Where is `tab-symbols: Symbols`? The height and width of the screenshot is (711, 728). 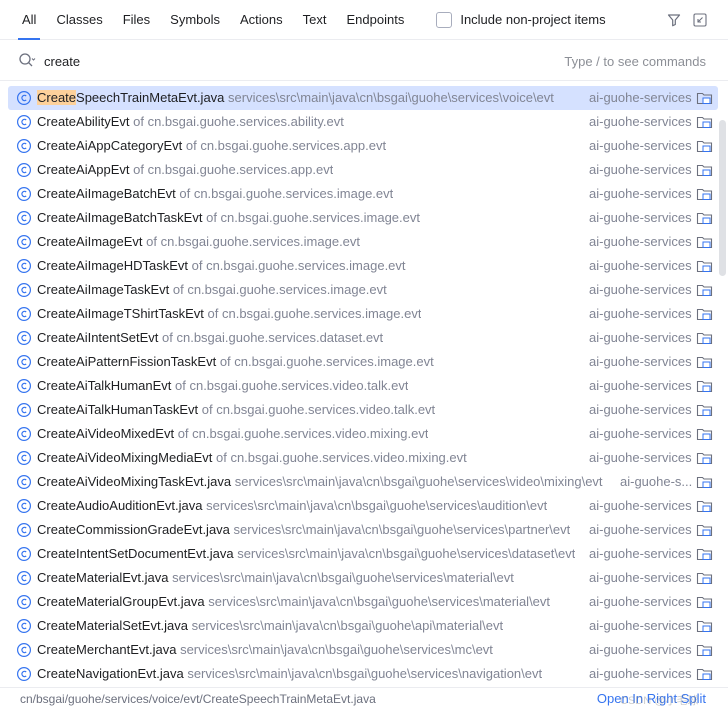 tab-symbols: Symbols is located at coordinates (195, 20).